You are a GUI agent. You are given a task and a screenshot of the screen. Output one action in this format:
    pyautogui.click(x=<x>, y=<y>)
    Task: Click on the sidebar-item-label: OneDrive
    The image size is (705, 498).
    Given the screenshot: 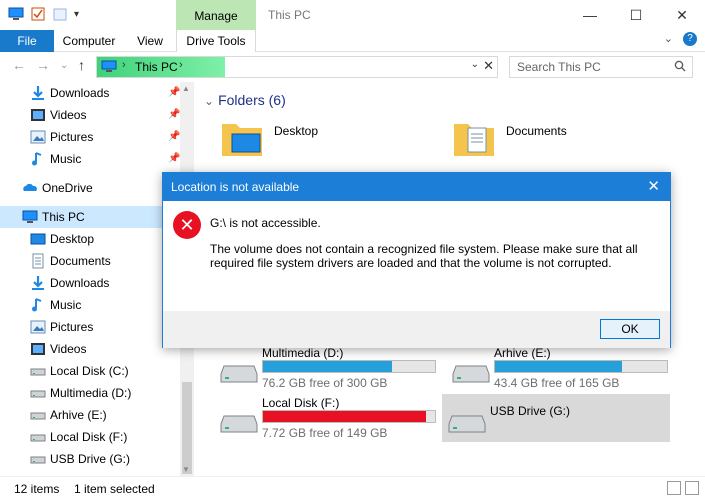 What is the action you would take?
    pyautogui.click(x=67, y=188)
    